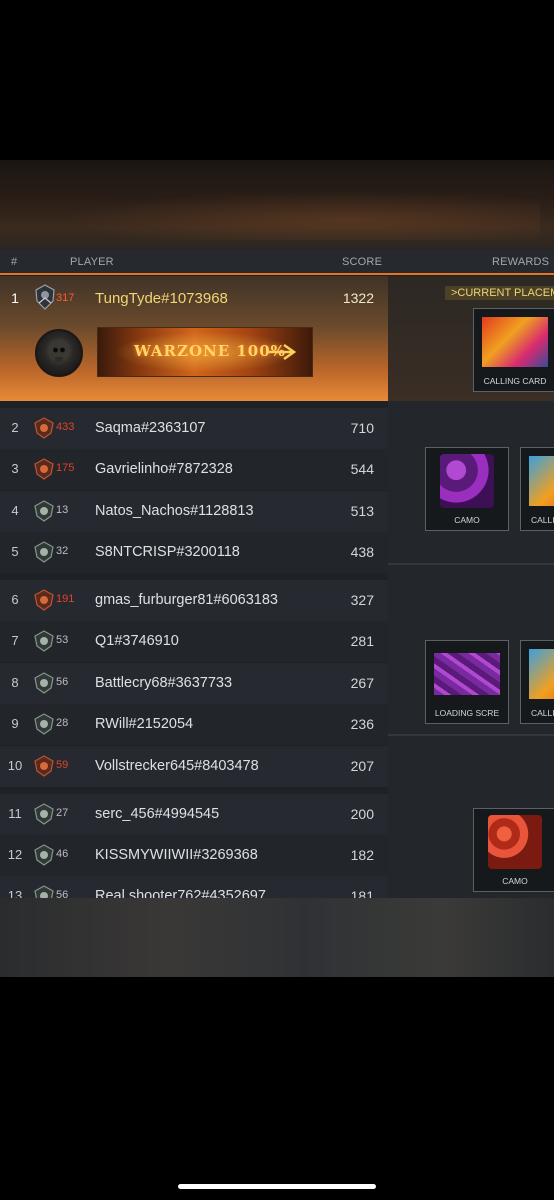 The height and width of the screenshot is (1200, 554). What do you see at coordinates (62, 510) in the screenshot?
I see `player-level: 13` at bounding box center [62, 510].